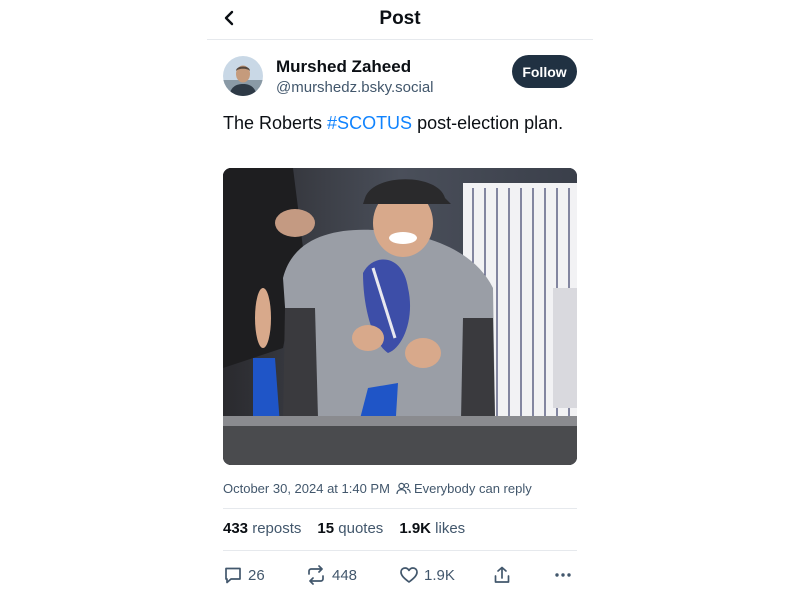 This screenshot has width=800, height=600. What do you see at coordinates (326, 528) in the screenshot?
I see `quotes-count: 15` at bounding box center [326, 528].